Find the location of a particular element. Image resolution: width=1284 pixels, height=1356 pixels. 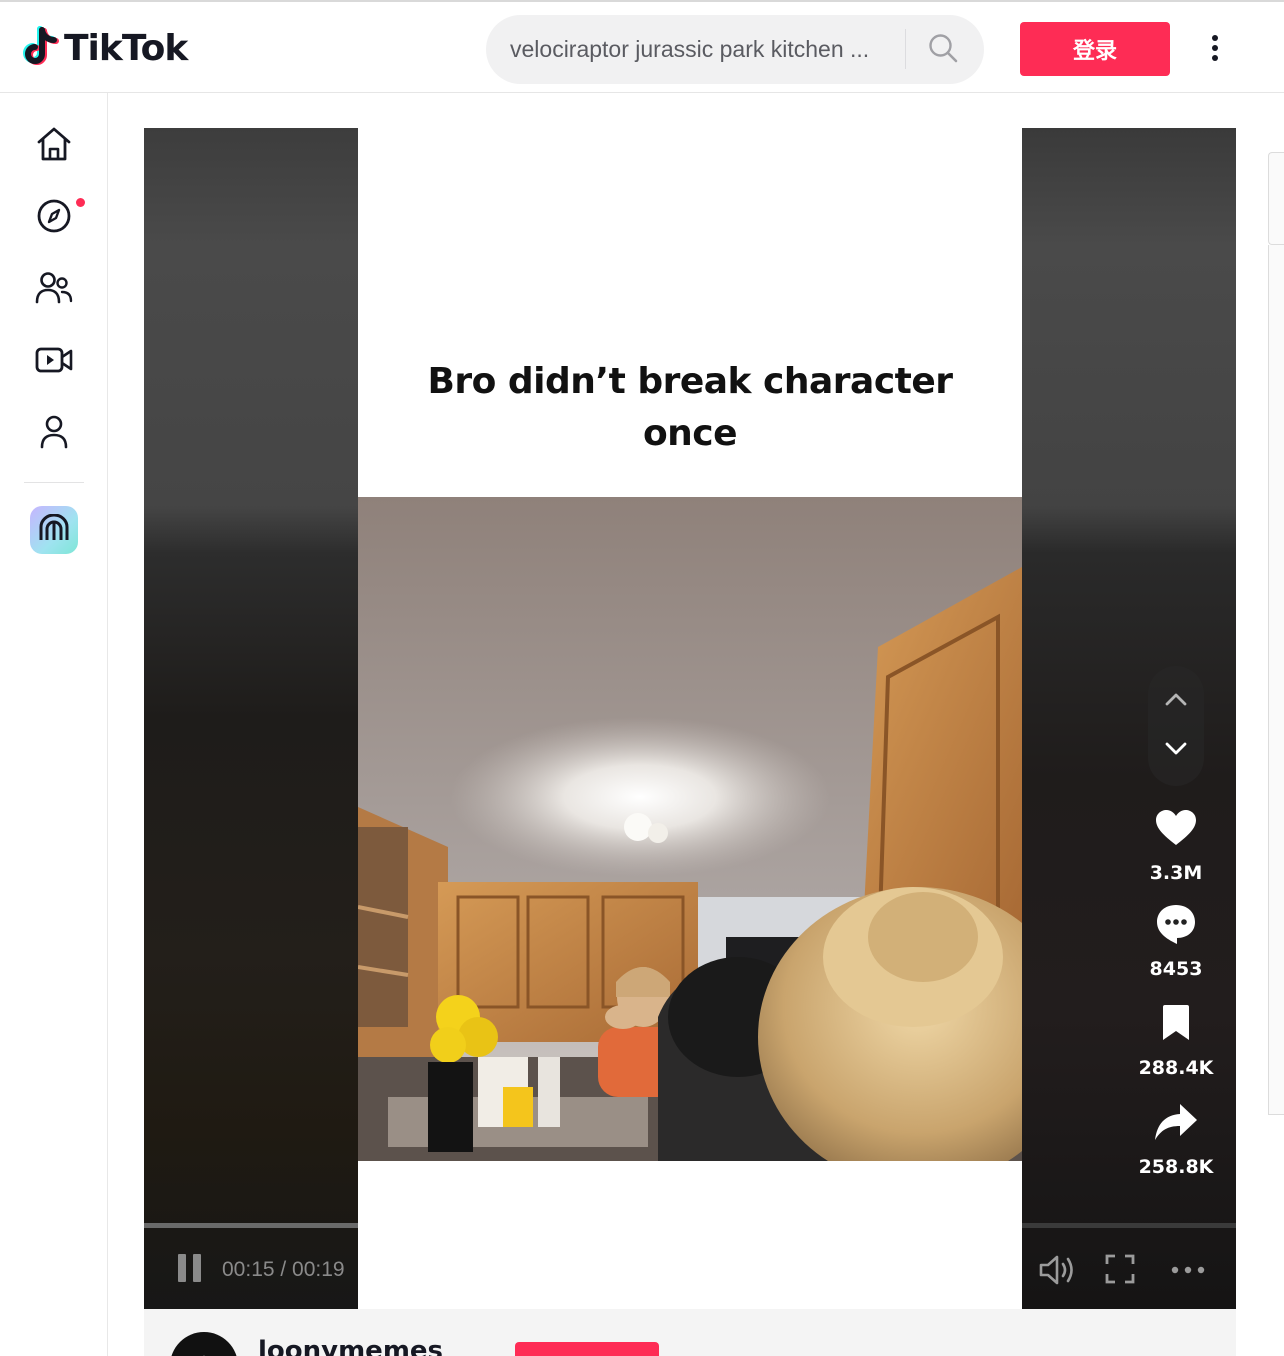

top-header: TikTok 登录 is located at coordinates (642, 46).